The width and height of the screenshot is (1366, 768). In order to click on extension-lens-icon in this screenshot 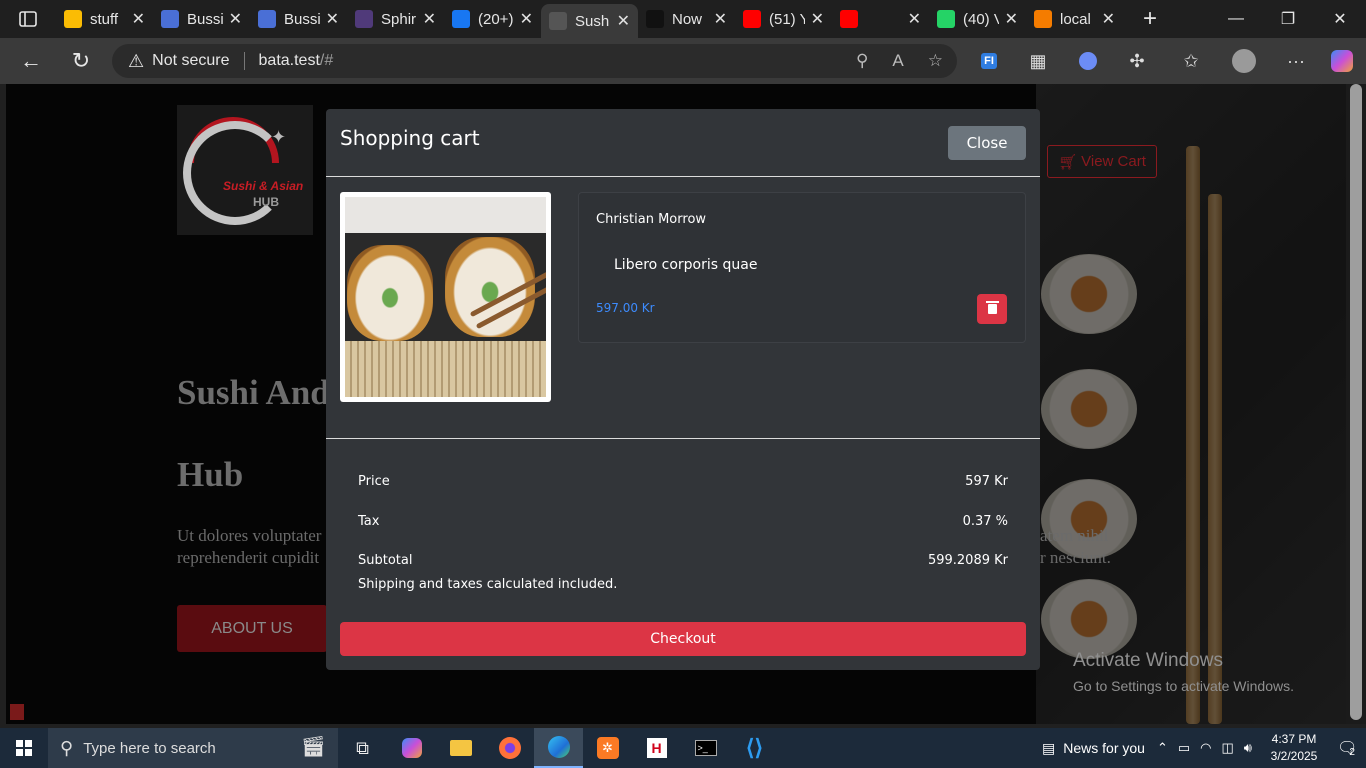, I will do `click(1088, 61)`.